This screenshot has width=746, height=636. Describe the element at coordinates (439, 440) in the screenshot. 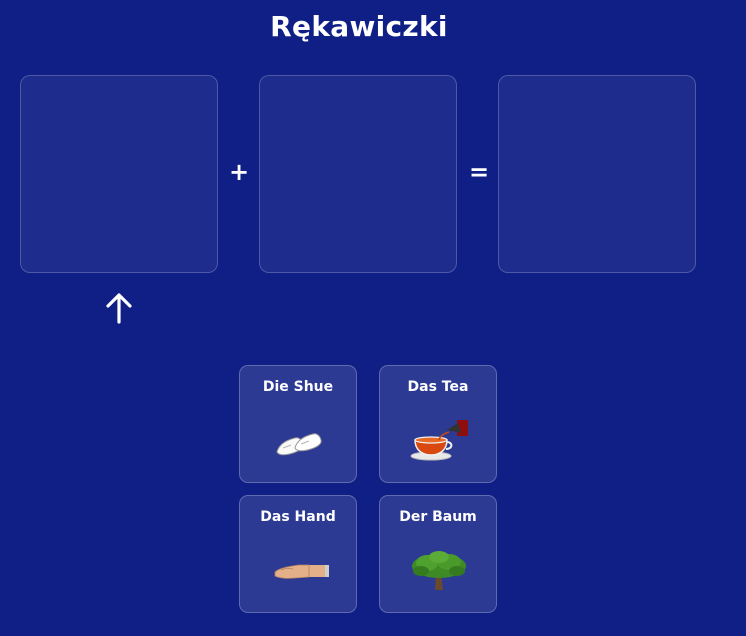

I see `tea-icon` at that location.